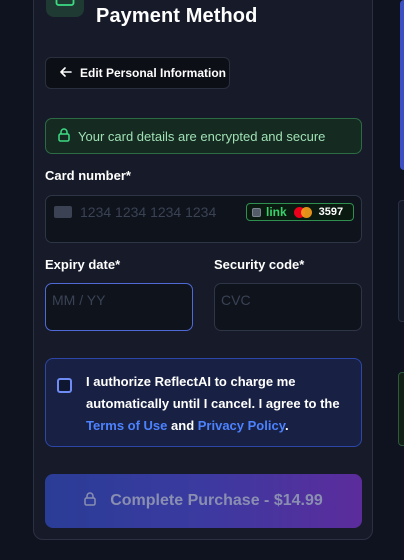 The image size is (404, 560). I want to click on authorization-text-and: and, so click(182, 425).